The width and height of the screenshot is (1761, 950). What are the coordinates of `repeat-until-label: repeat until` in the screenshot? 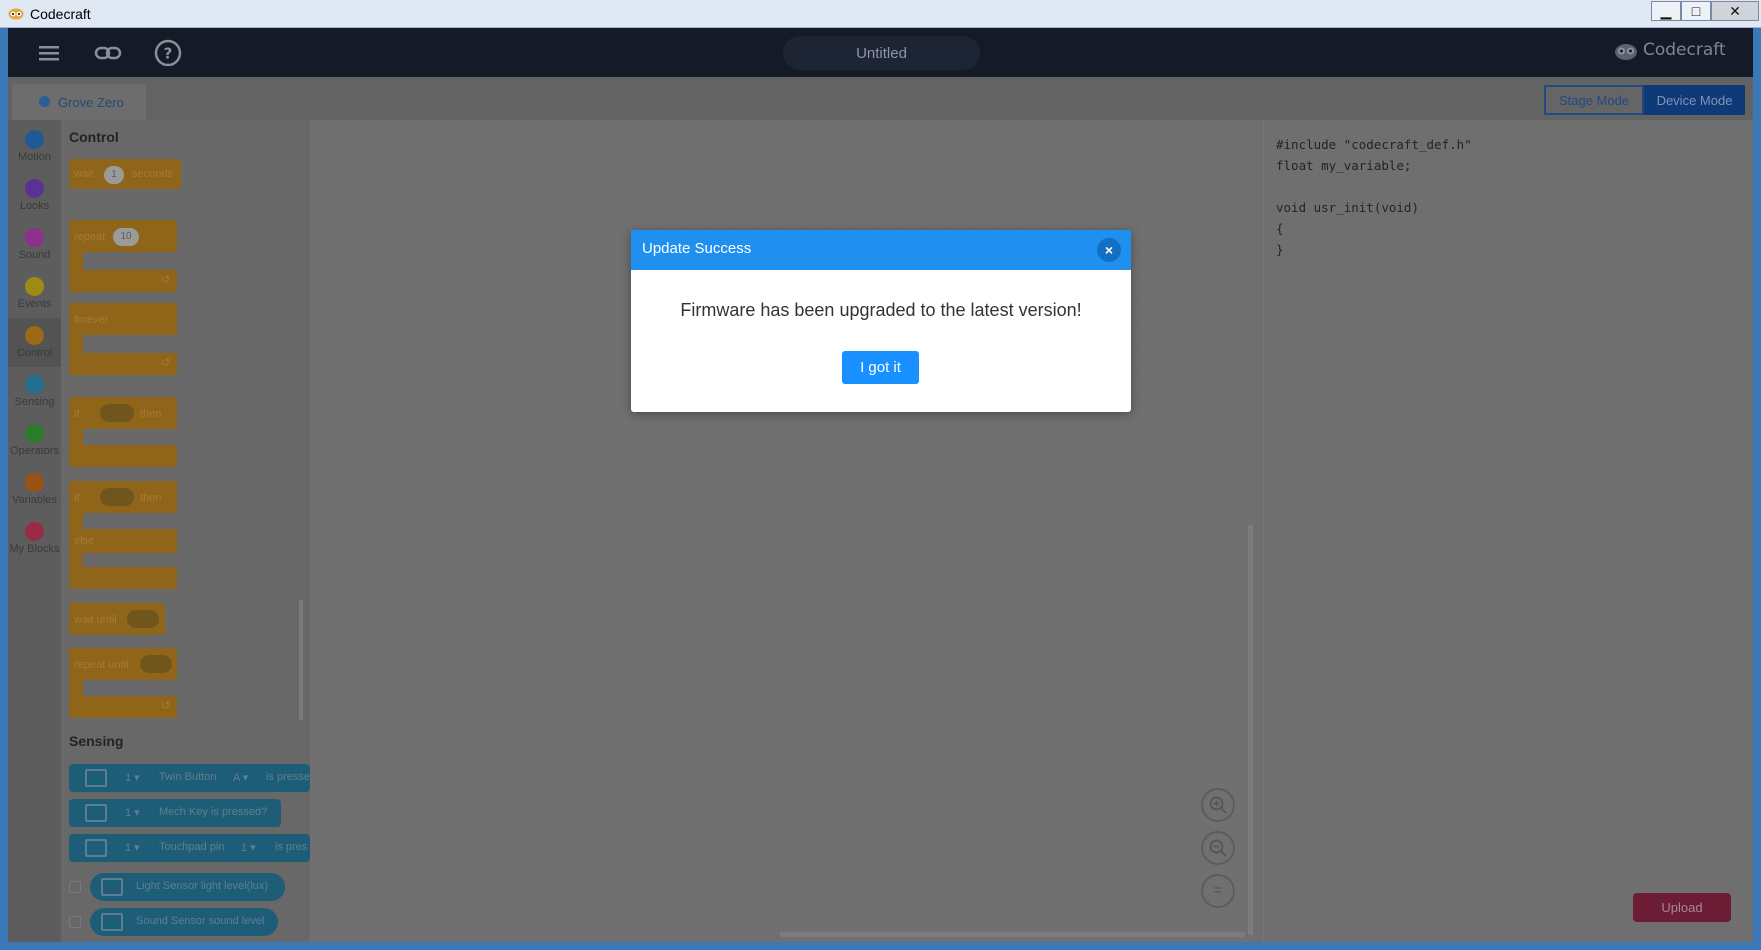 It's located at (101, 665).